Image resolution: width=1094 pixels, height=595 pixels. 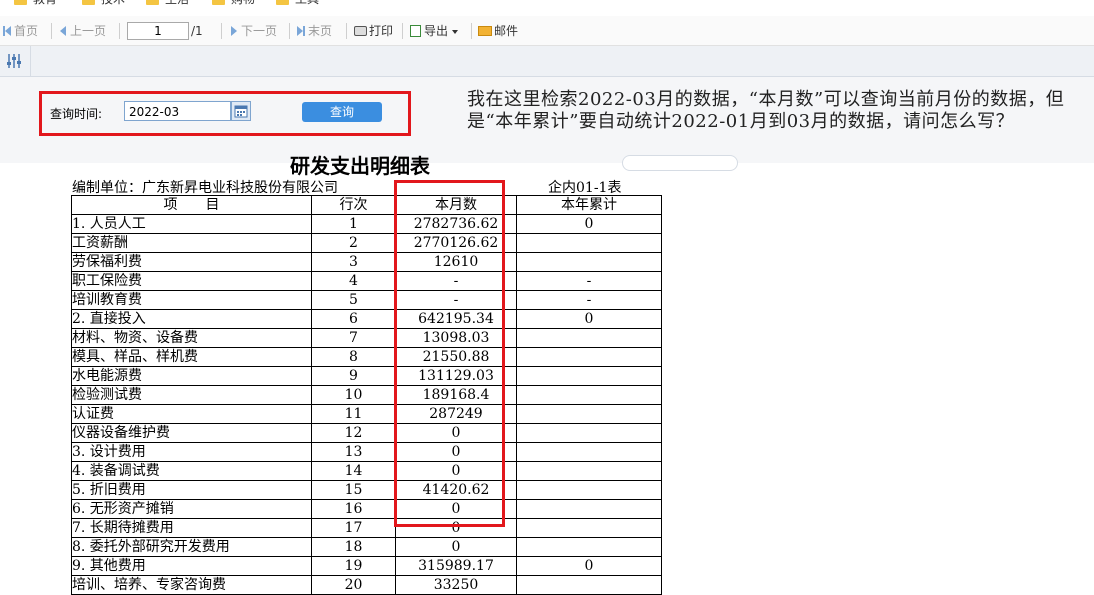 I want to click on column-header-line-no: 行次, so click(x=353, y=205).